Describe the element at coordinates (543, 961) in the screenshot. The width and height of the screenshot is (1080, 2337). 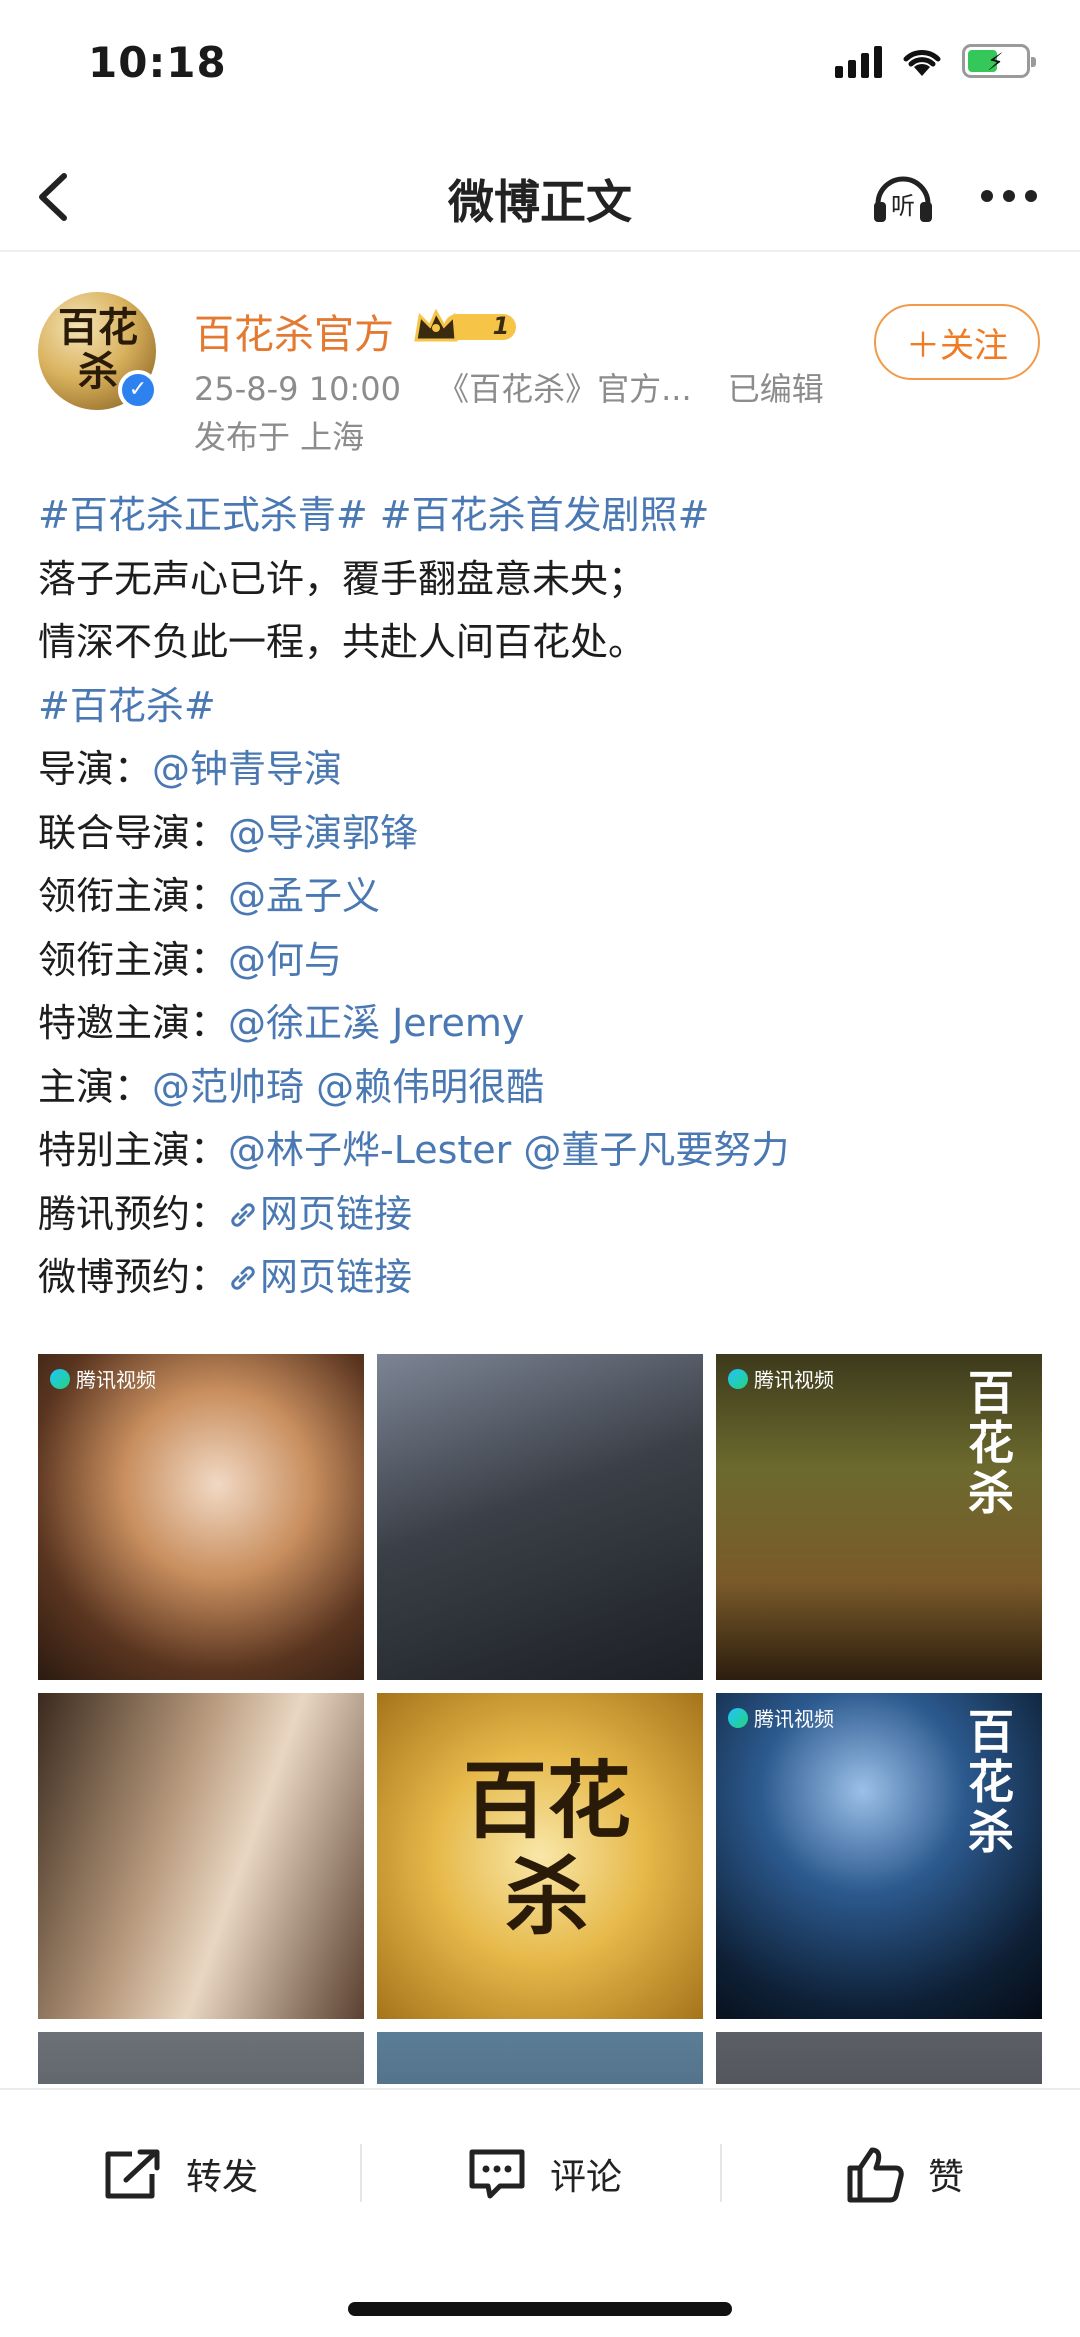
I see `post-line: 领衔主演：@何与` at that location.